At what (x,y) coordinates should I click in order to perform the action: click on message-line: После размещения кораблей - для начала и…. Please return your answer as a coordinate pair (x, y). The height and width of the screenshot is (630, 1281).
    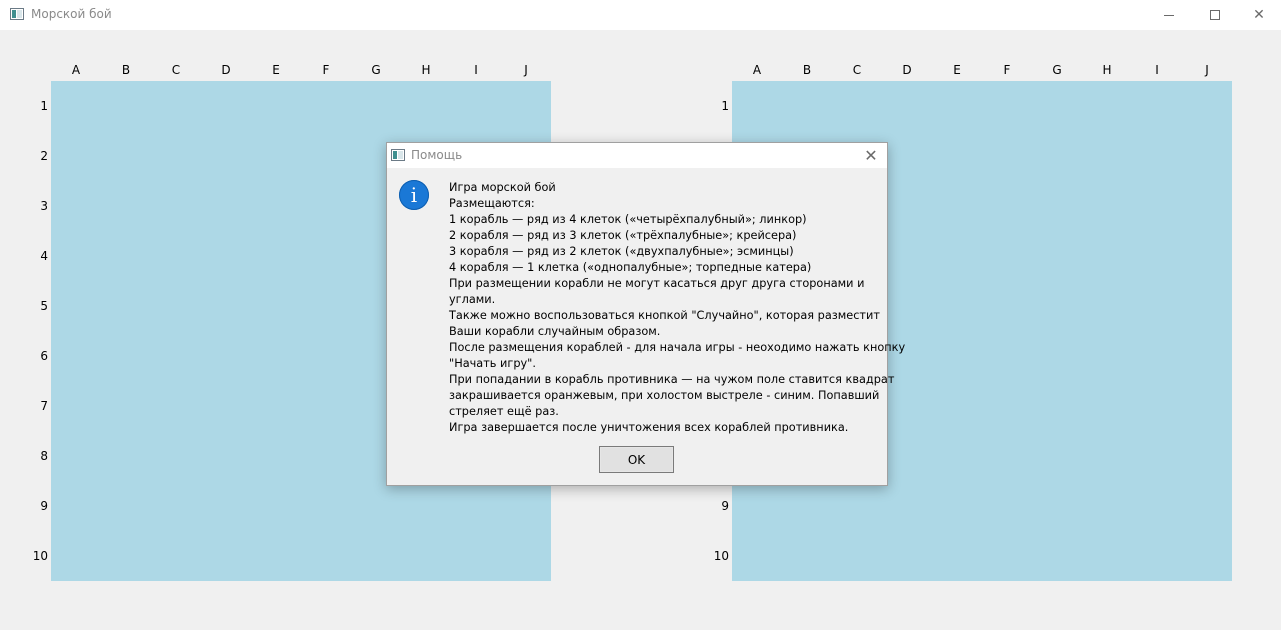
    Looking at the image, I should click on (677, 347).